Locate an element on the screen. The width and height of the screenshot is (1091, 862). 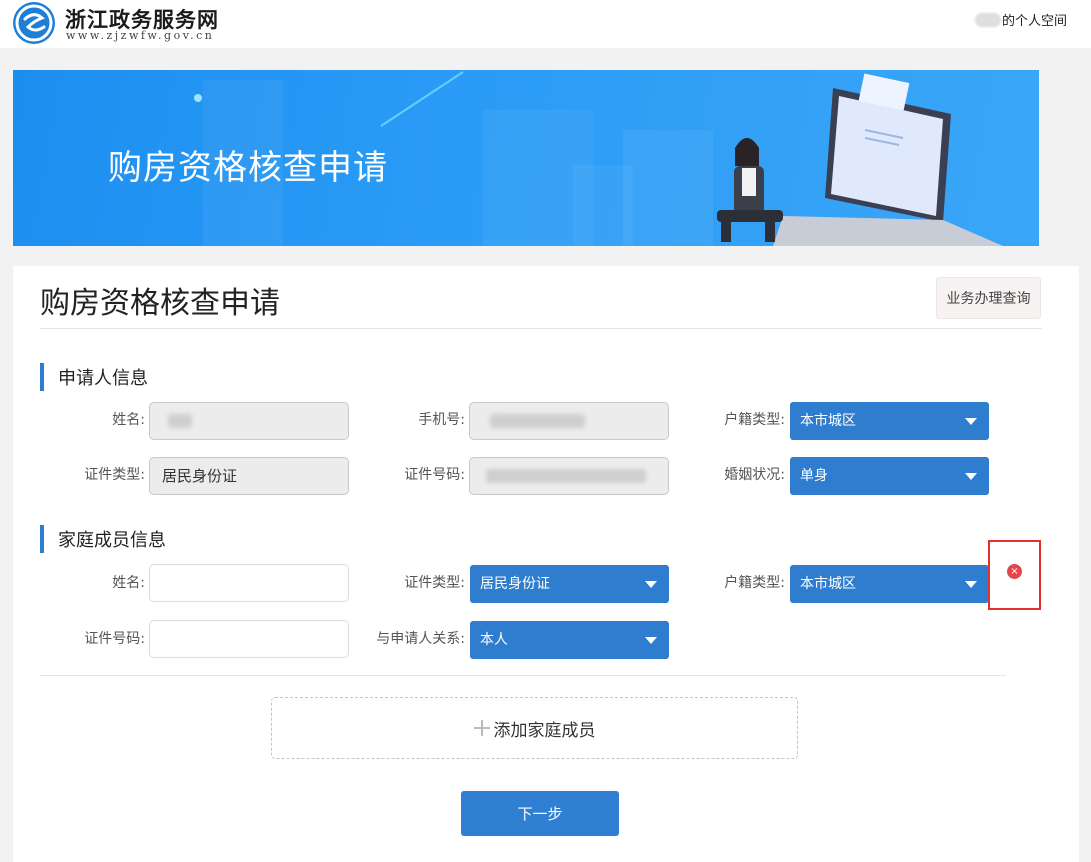
family-relation-value: 本人 is located at coordinates (494, 640).